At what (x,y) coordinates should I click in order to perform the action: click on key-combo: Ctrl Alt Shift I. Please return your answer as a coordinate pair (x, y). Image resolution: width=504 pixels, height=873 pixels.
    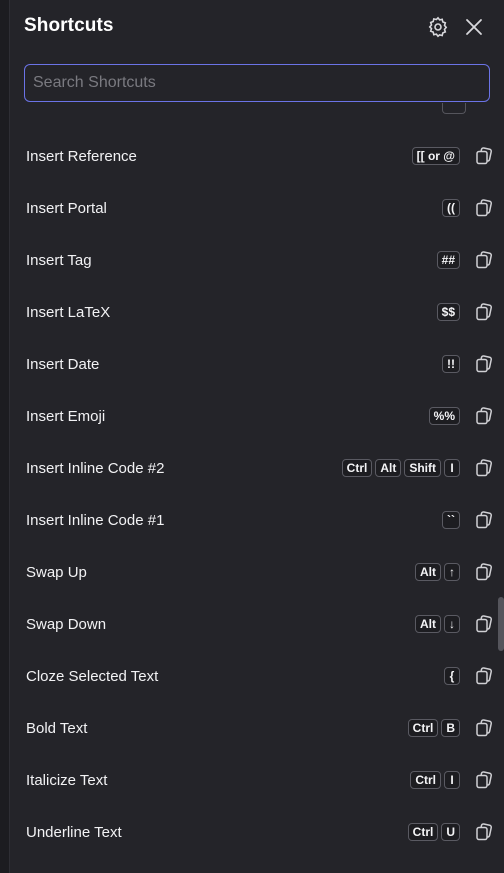
    Looking at the image, I should click on (400, 468).